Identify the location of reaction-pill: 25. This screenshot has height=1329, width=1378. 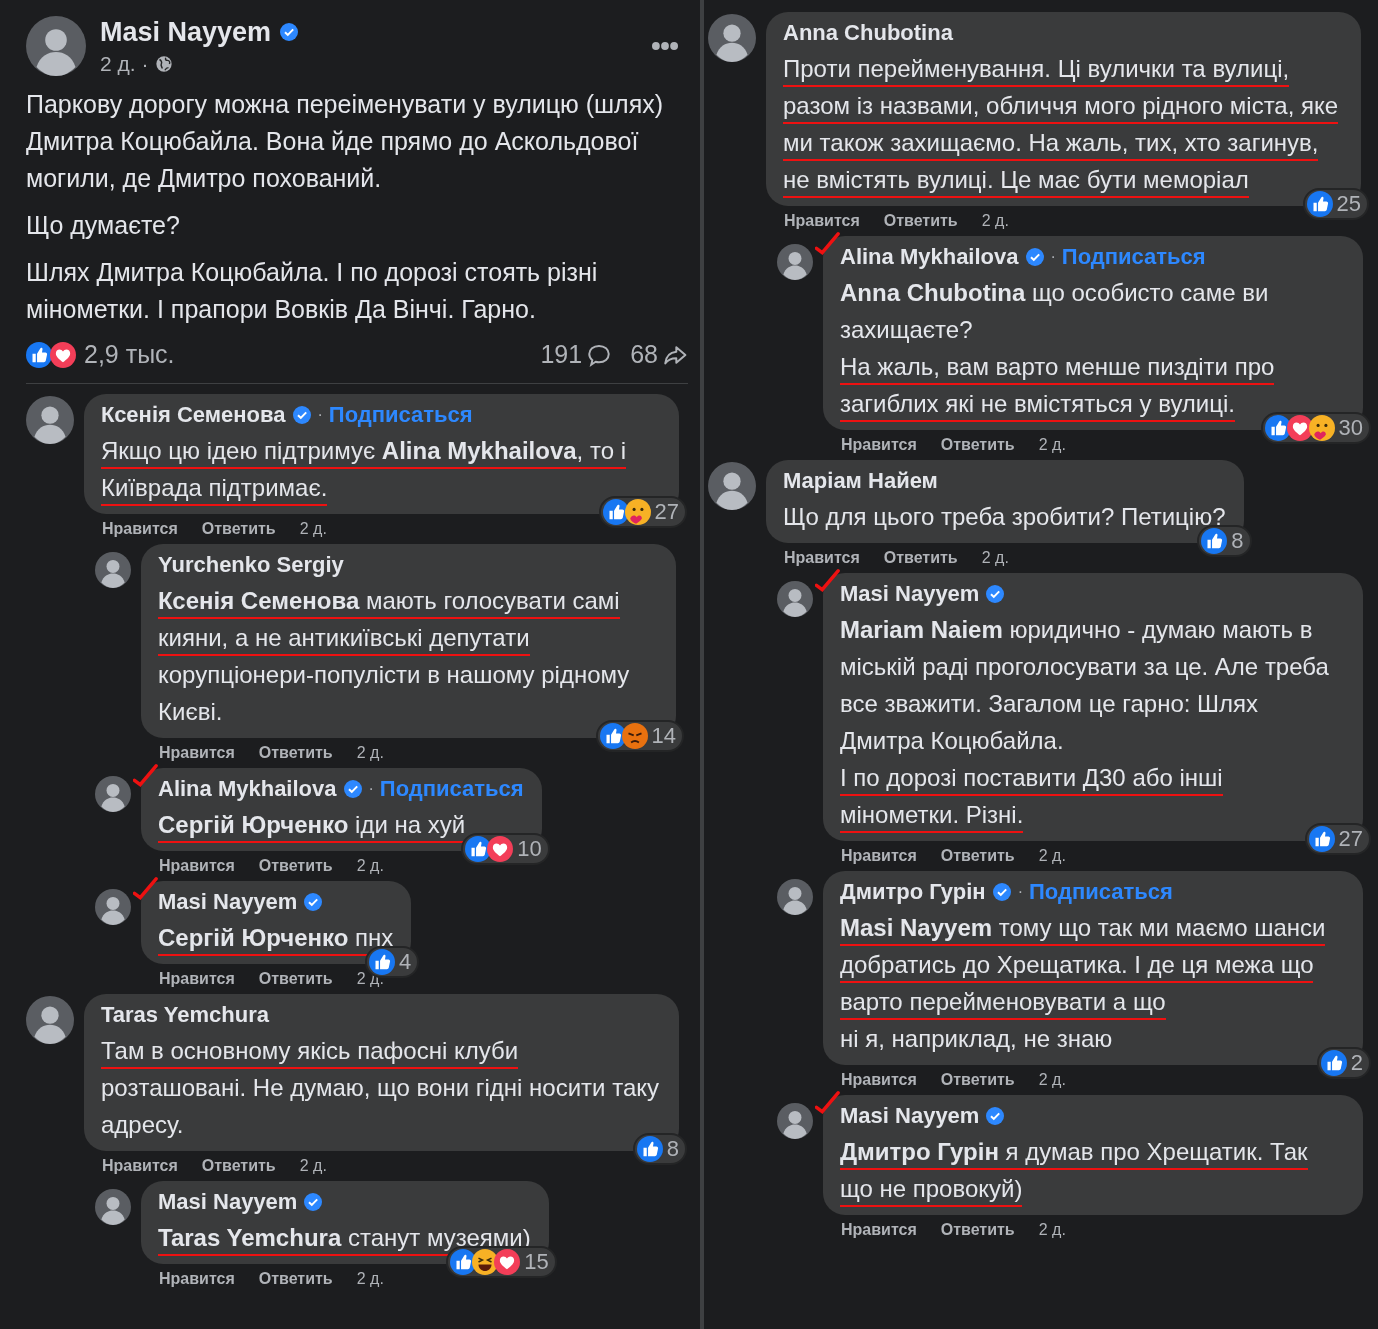
(1335, 204).